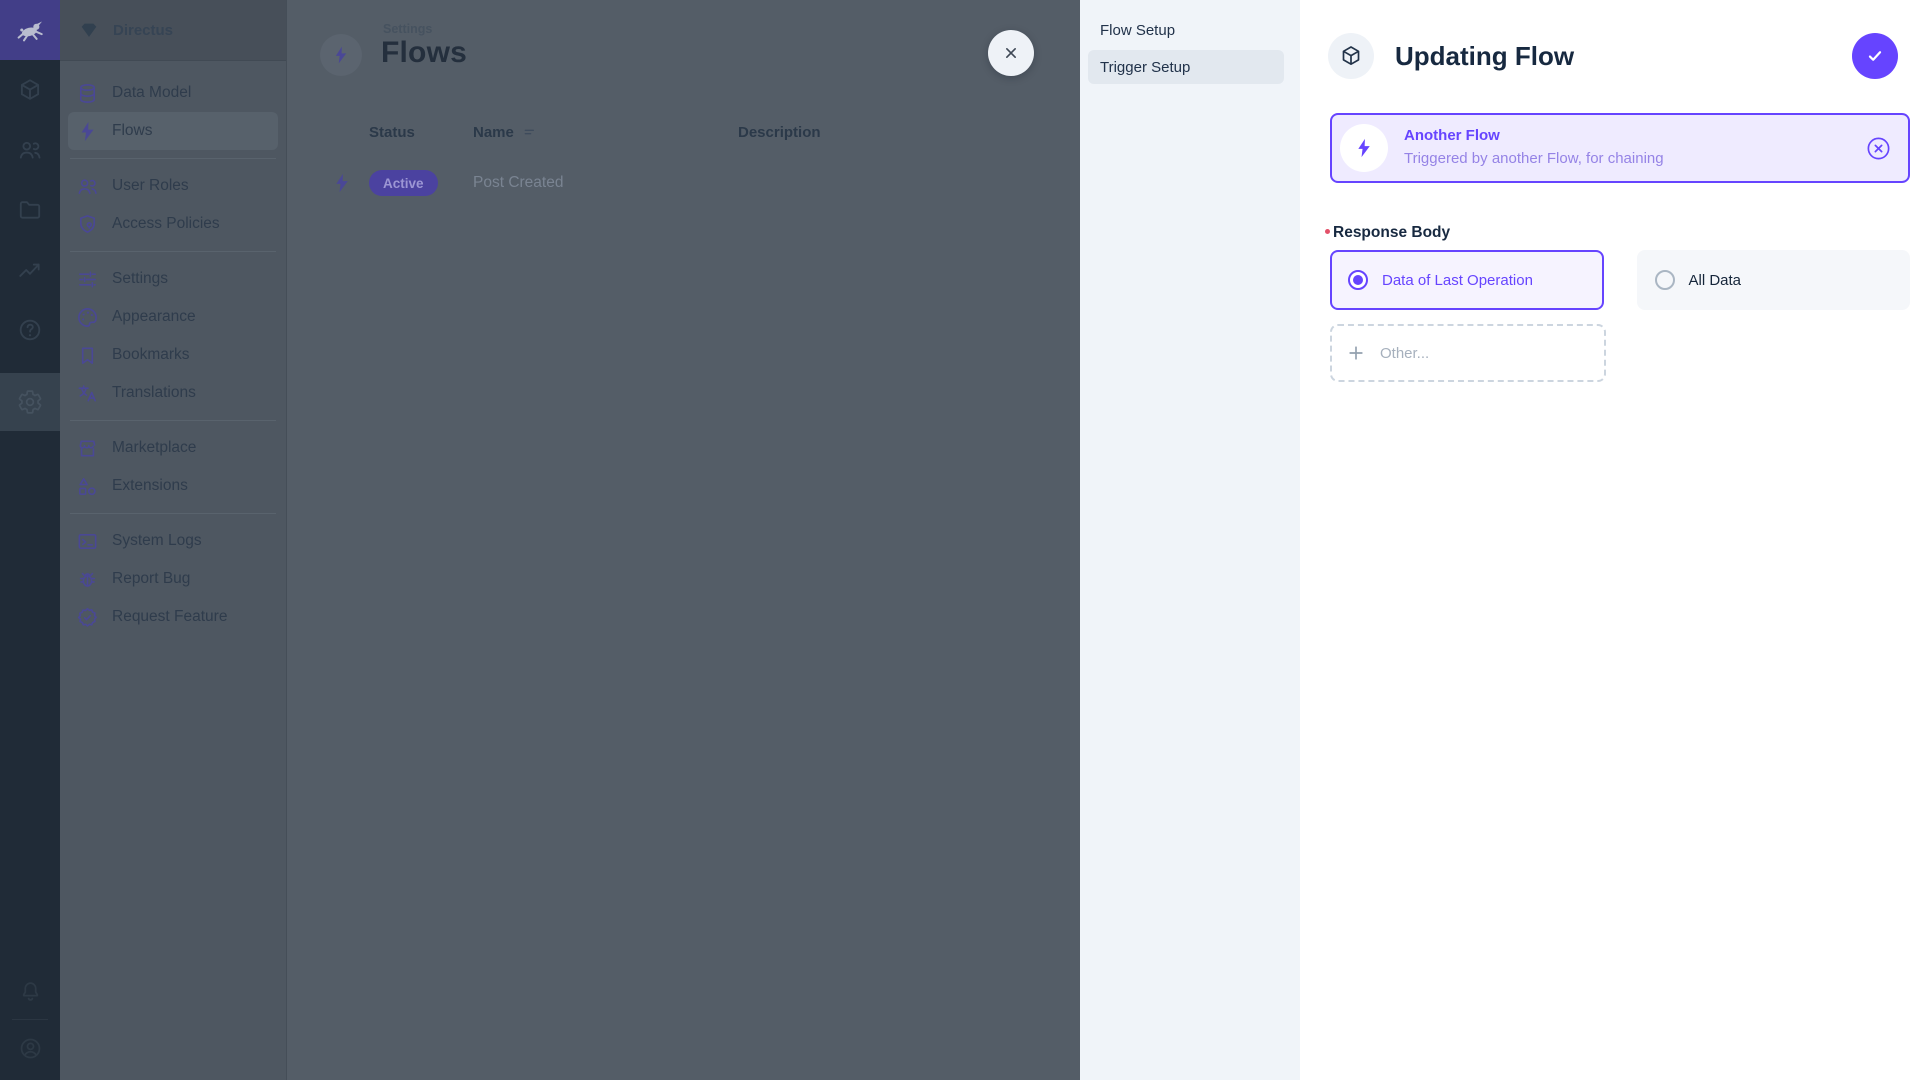  Describe the element at coordinates (143, 30) in the screenshot. I see `project-name: Directus` at that location.